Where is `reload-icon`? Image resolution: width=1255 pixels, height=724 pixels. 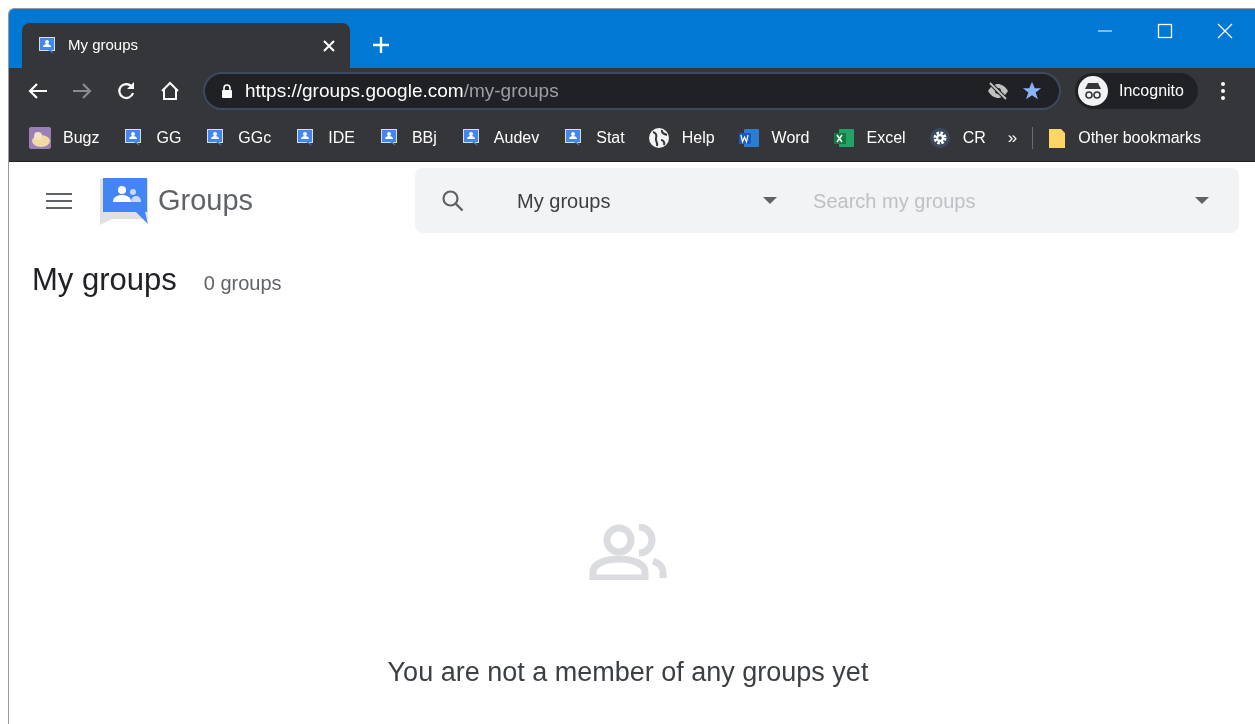
reload-icon is located at coordinates (126, 91).